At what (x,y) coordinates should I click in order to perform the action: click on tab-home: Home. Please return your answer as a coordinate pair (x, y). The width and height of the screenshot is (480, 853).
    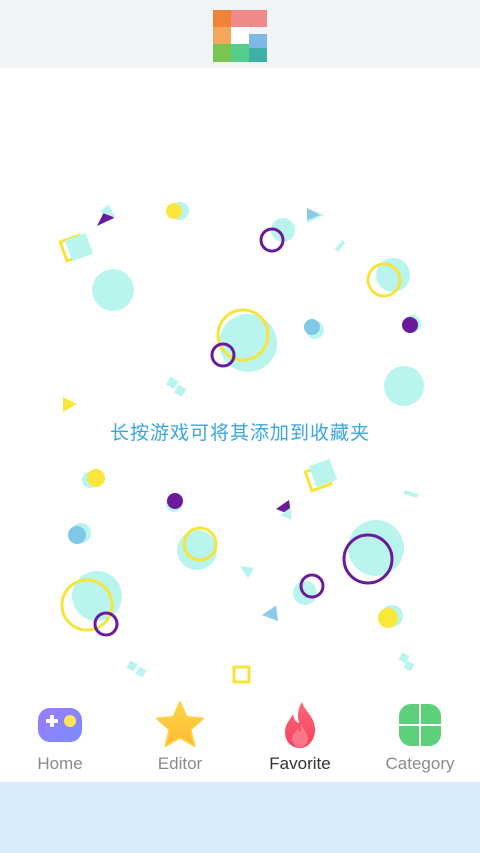
    Looking at the image, I should click on (60, 741).